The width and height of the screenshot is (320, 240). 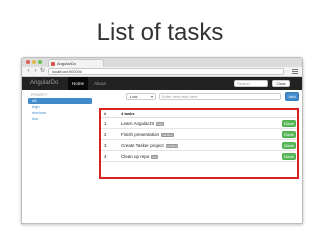 What do you see at coordinates (141, 96) in the screenshot?
I see `priority-select: Low ▾` at bounding box center [141, 96].